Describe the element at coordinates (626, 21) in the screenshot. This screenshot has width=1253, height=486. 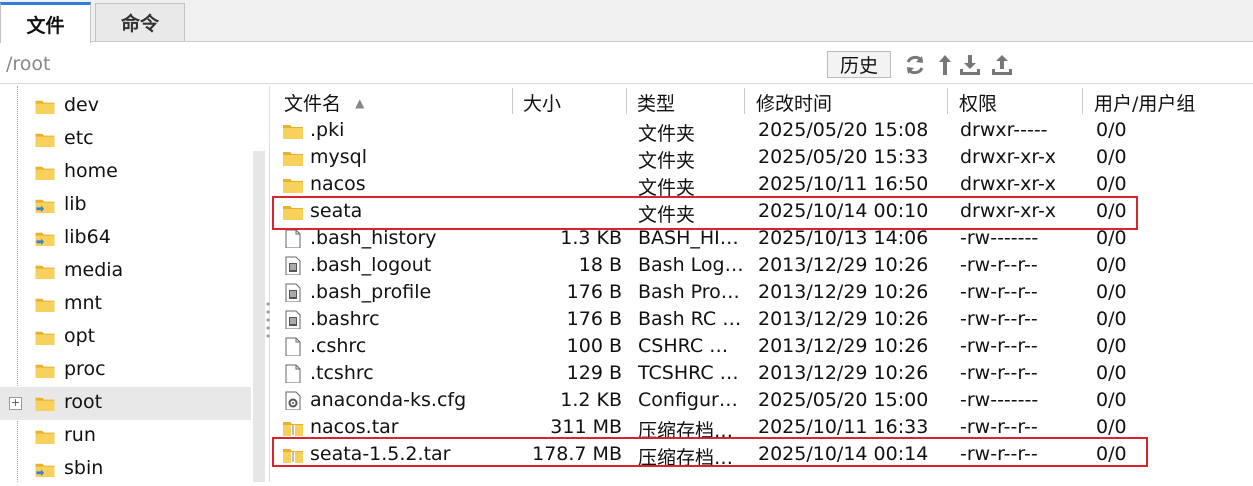
I see `tab-bar: 文件 命令` at that location.